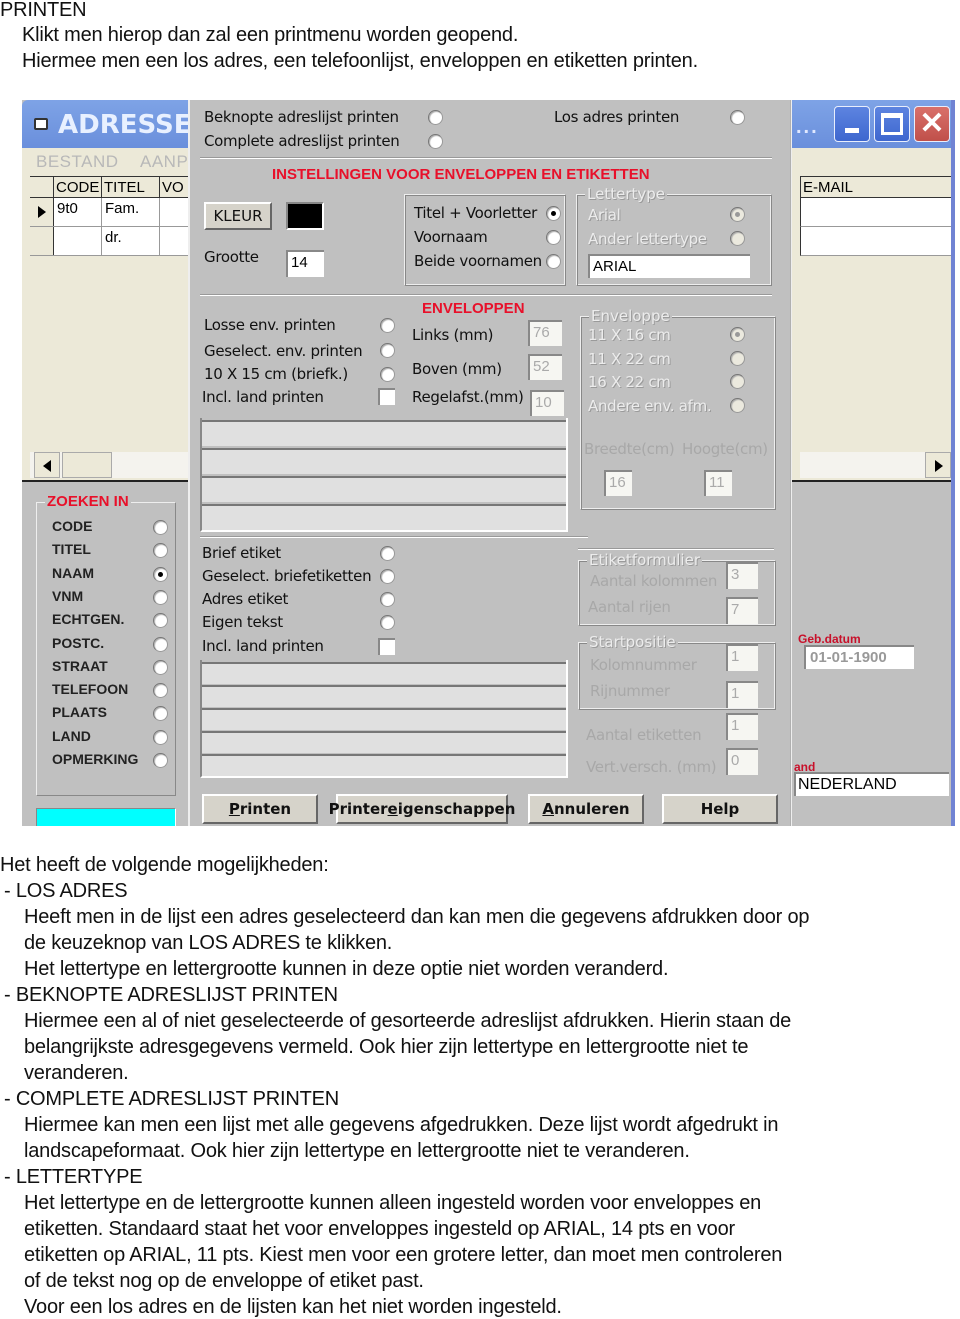 This screenshot has height=1319, width=960. I want to click on radio-arial, so click(737, 214).